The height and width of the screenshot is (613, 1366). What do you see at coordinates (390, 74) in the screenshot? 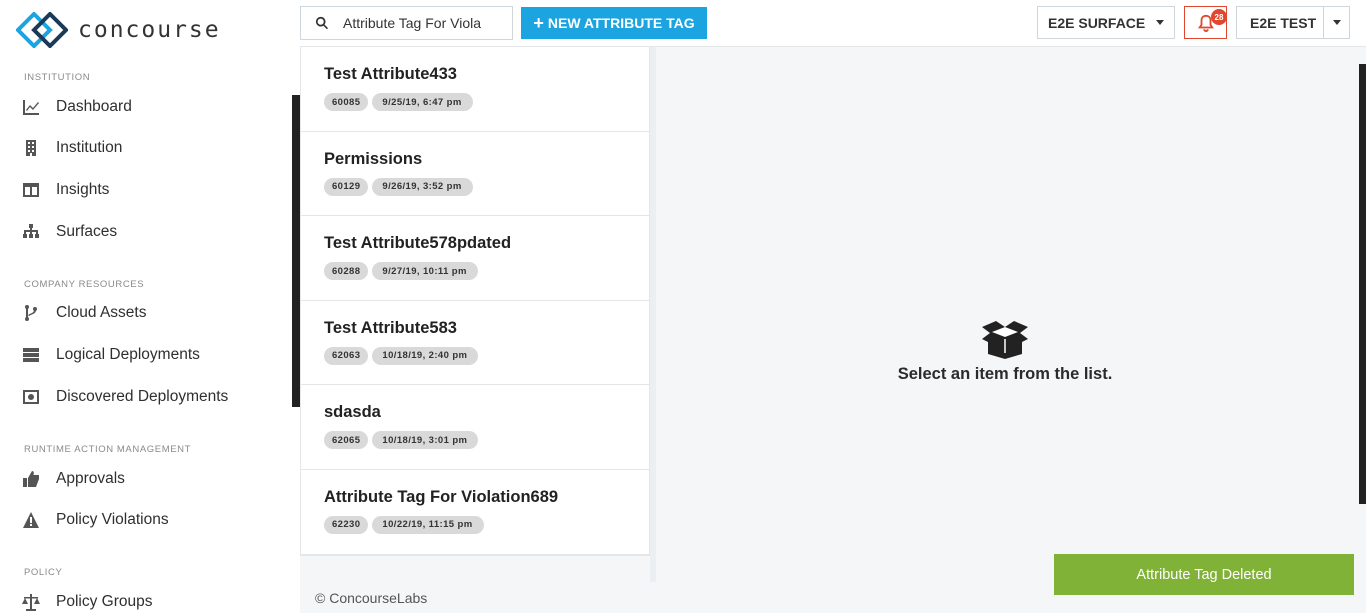
I see `list-item-title: Test Attribute433` at bounding box center [390, 74].